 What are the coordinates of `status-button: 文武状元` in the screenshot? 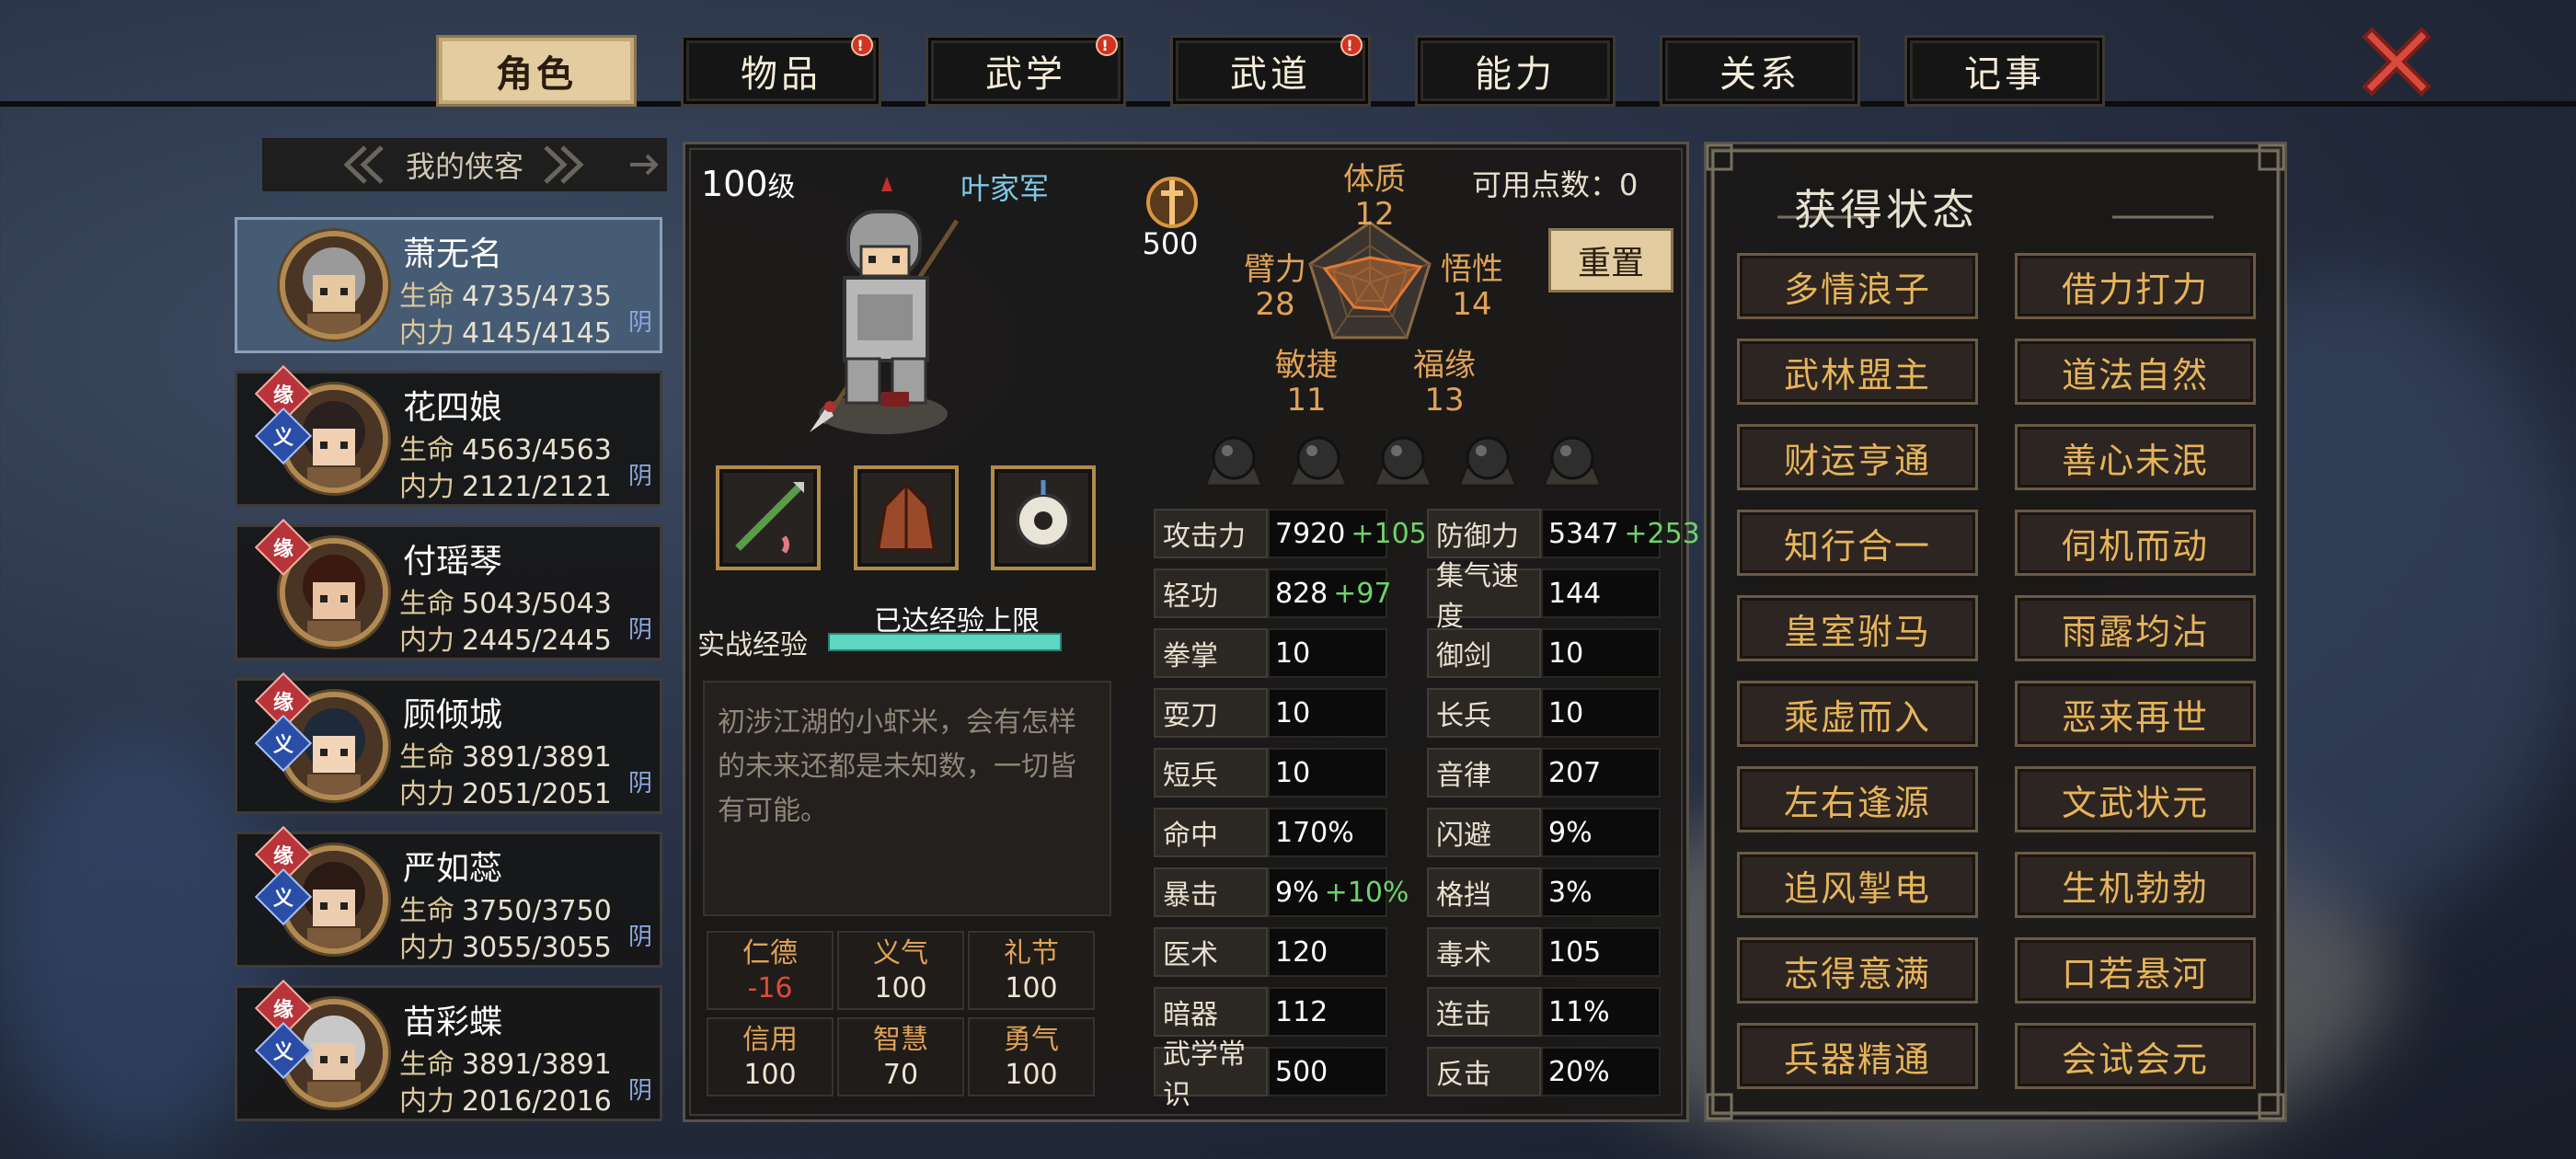 It's located at (2135, 799).